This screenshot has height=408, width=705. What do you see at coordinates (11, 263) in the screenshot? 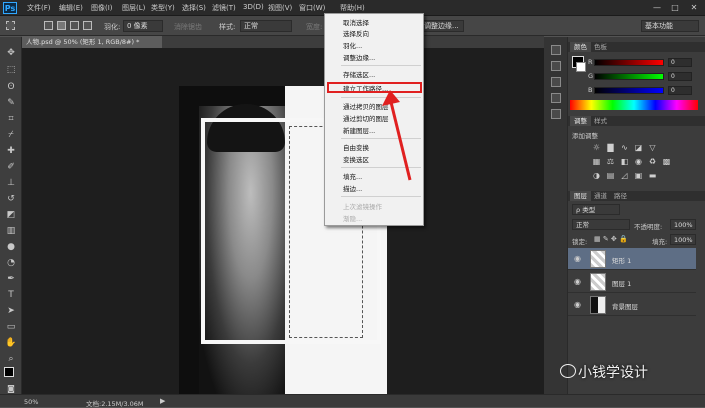
I see `dodge-tool-icon: ◔` at bounding box center [11, 263].